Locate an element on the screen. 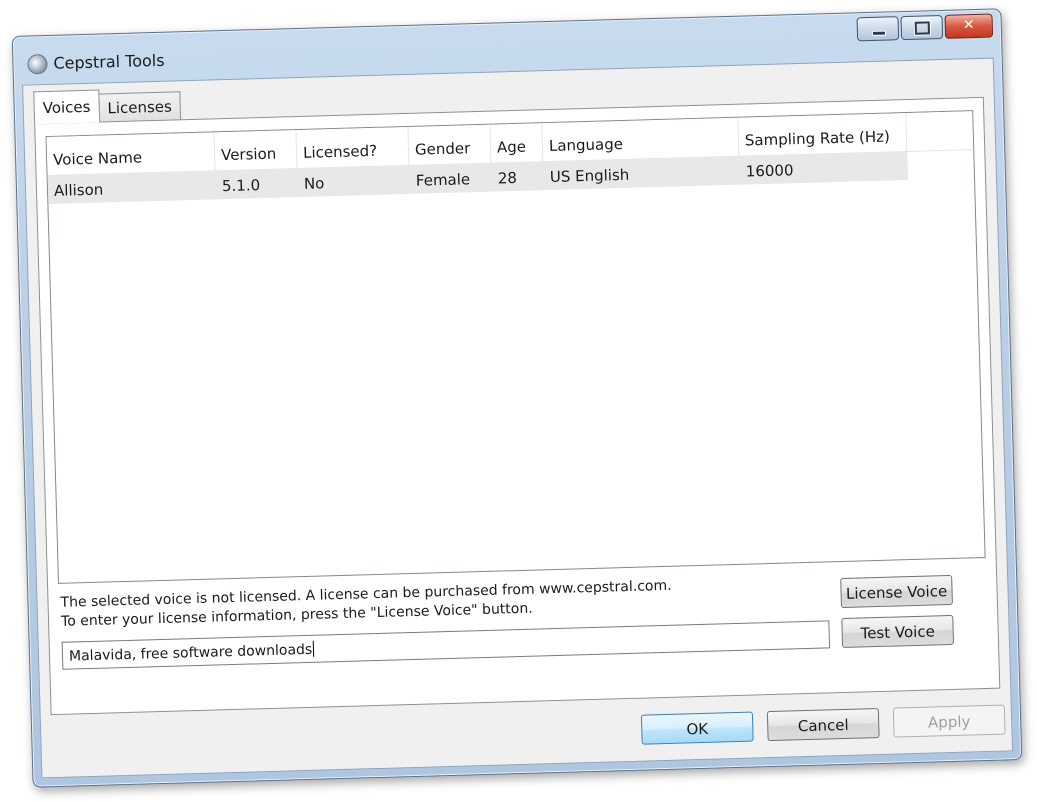 This screenshot has height=802, width=1037. app-icon is located at coordinates (37, 64).